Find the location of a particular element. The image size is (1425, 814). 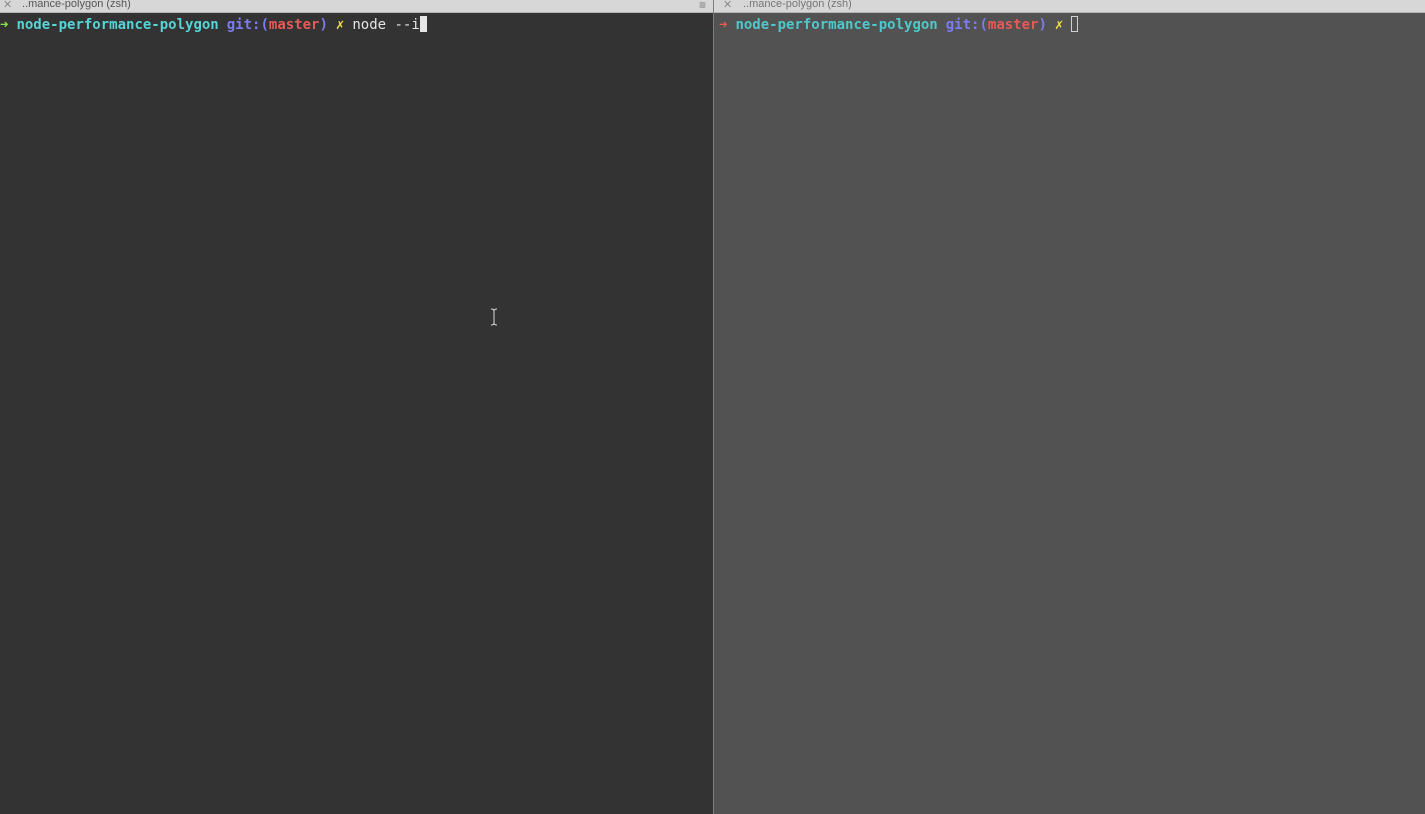

prompt-line: ➜ node-performance-polygon git:(master) ✗ is located at coordinates (899, 25).